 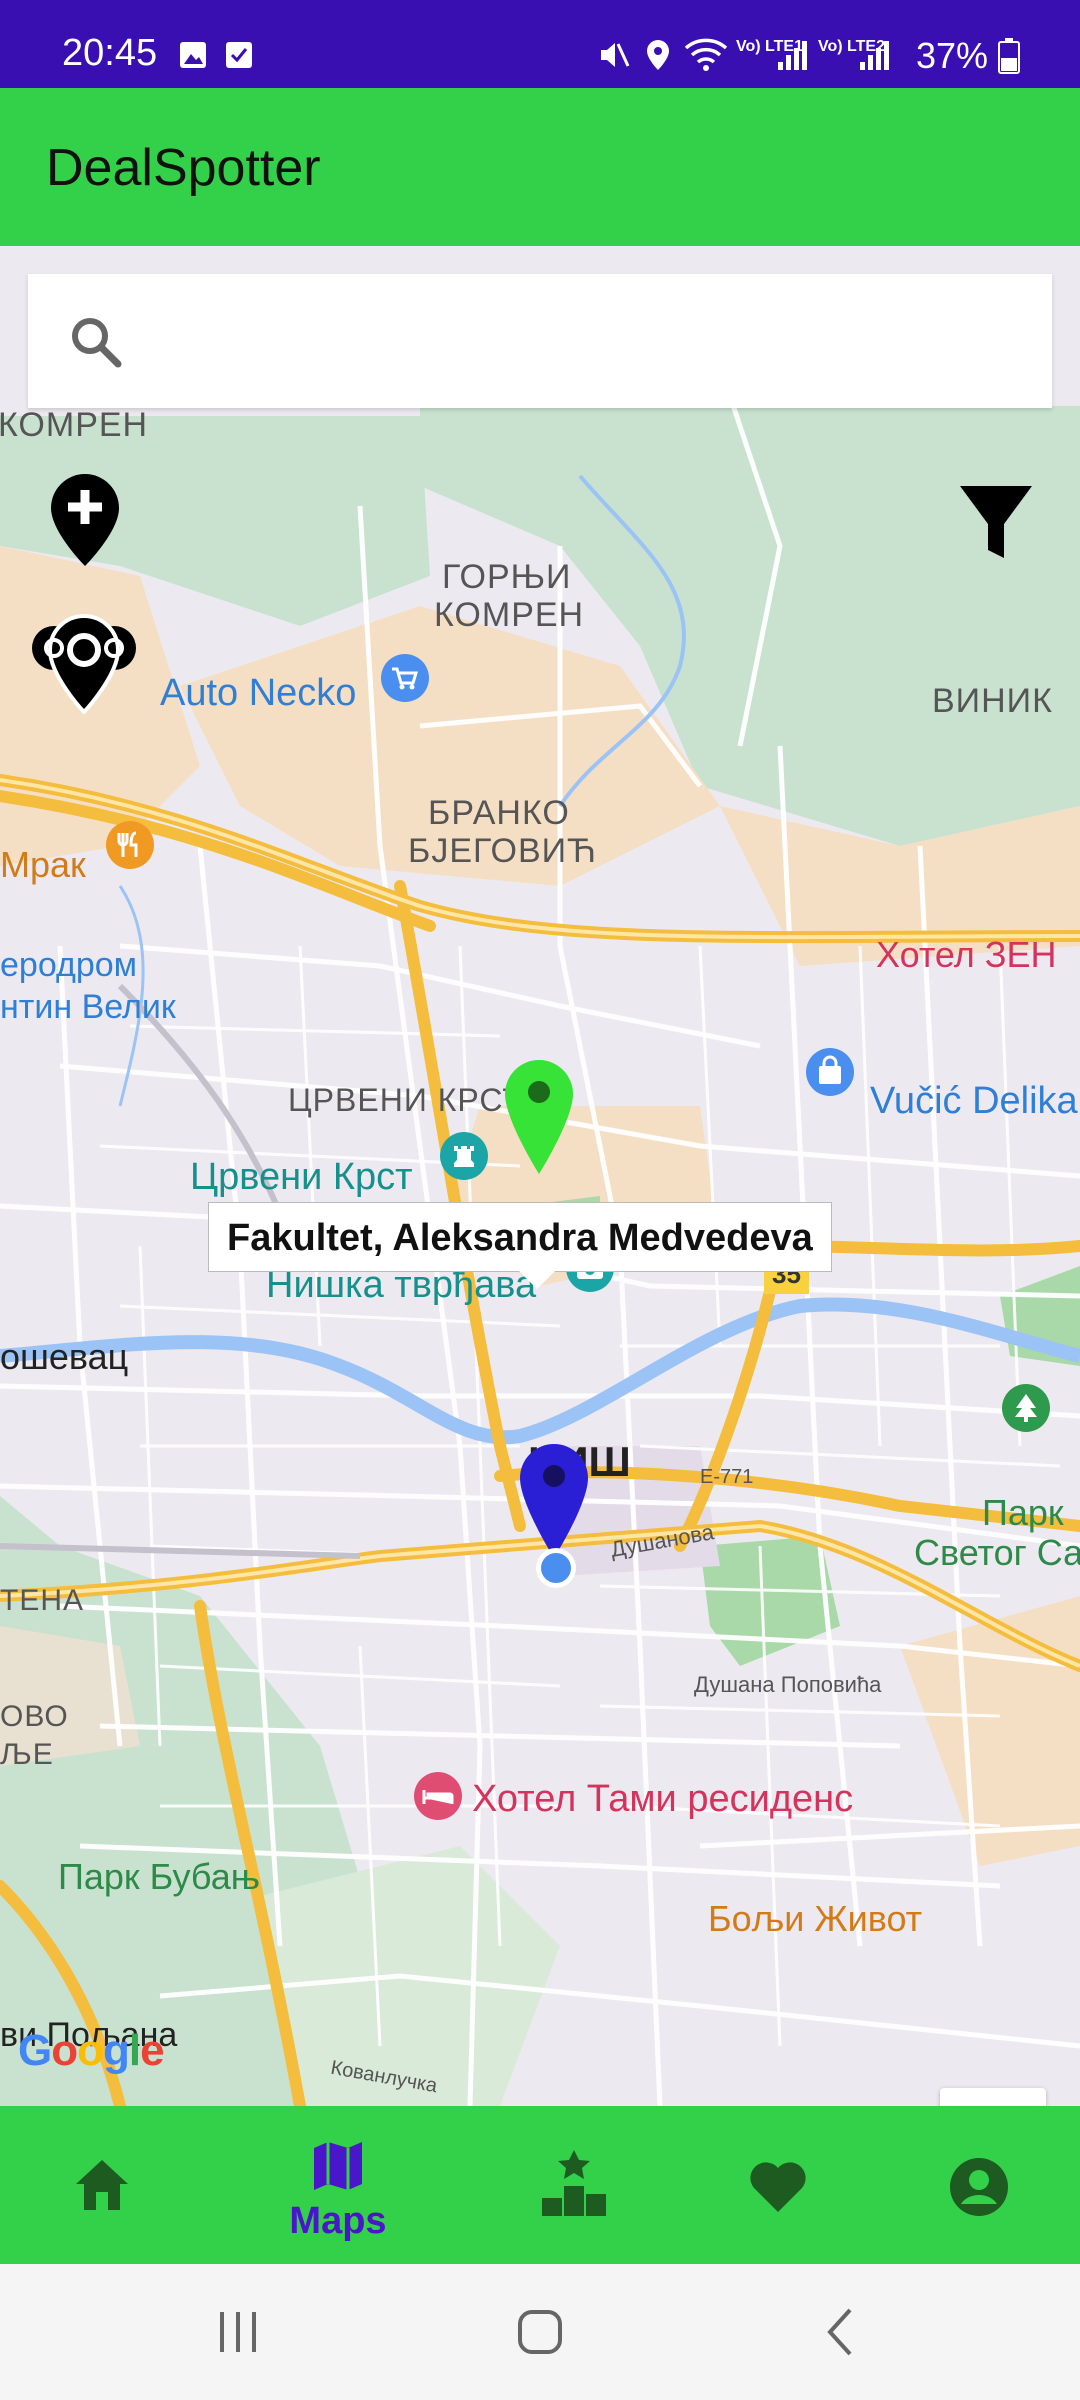 What do you see at coordinates (84, 662) in the screenshot?
I see `group-places-icon` at bounding box center [84, 662].